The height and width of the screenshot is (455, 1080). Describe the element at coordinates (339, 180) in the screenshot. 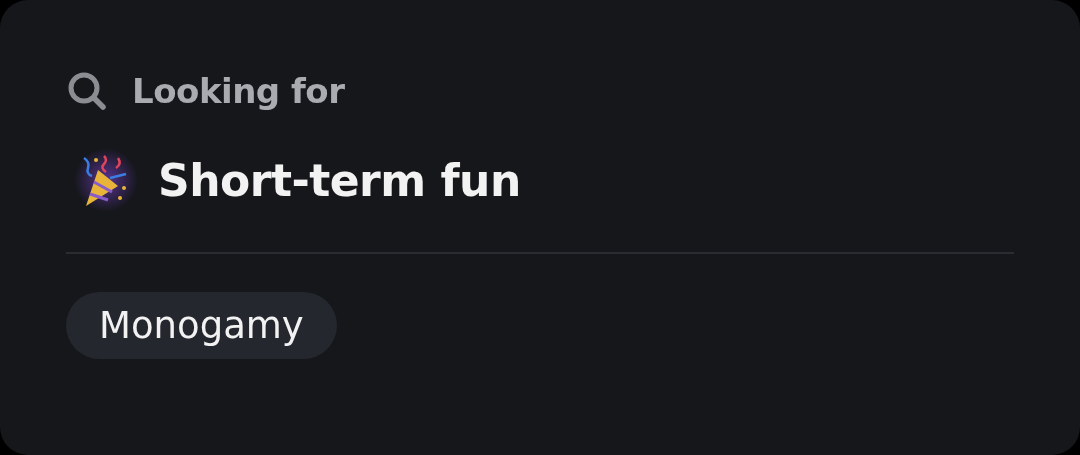

I see `section-value: Short-term fun` at that location.